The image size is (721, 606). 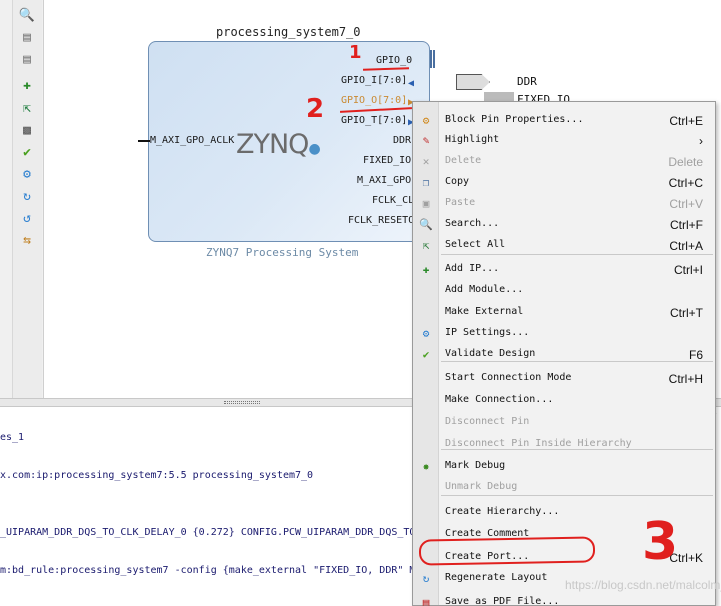 I want to click on menu-item-label: Paste, so click(x=460, y=202).